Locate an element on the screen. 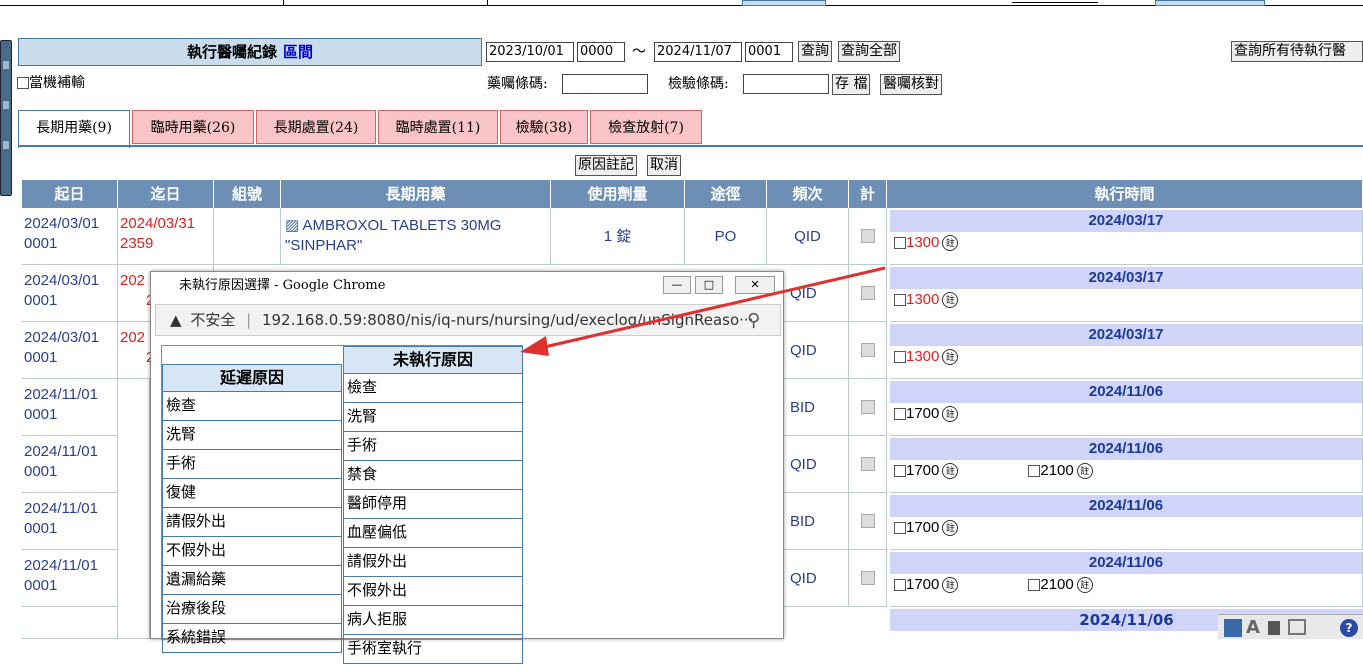 This screenshot has width=1363, height=664. arrow-shaft is located at coordinates (712, 308).